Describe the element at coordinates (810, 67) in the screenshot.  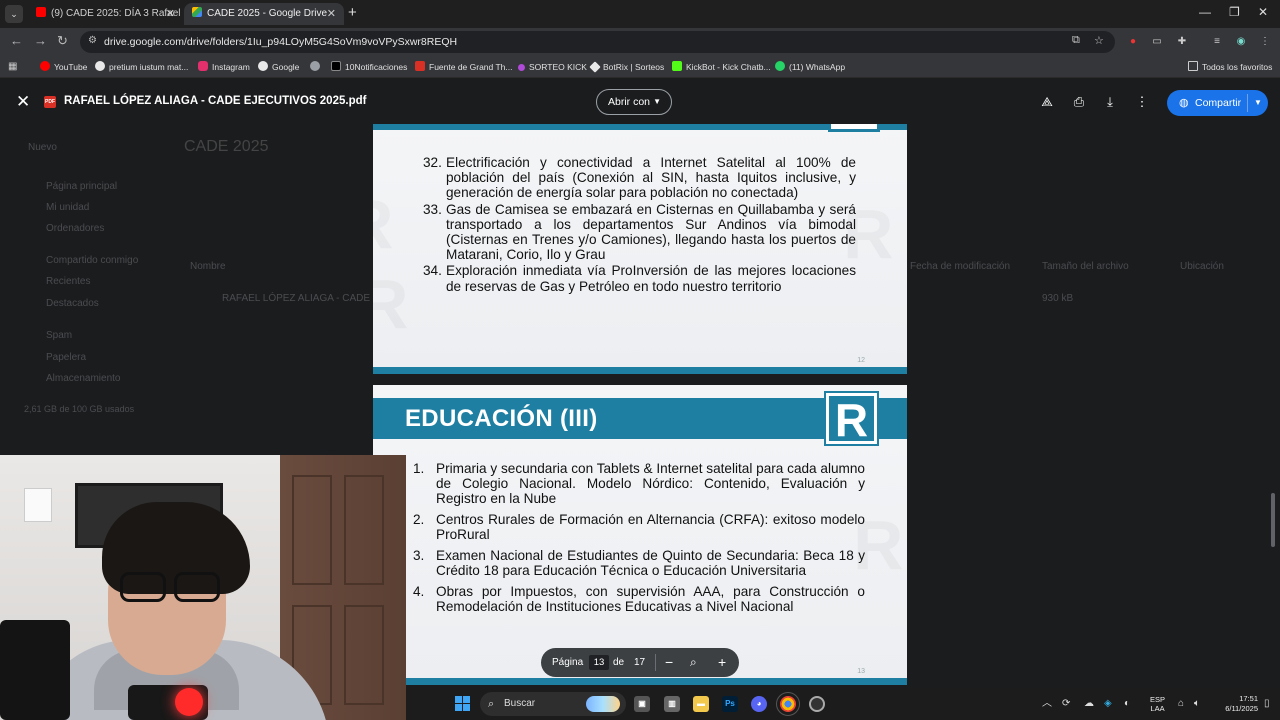
I see `bookmark-whatsapp: (11) WhatsApp` at that location.